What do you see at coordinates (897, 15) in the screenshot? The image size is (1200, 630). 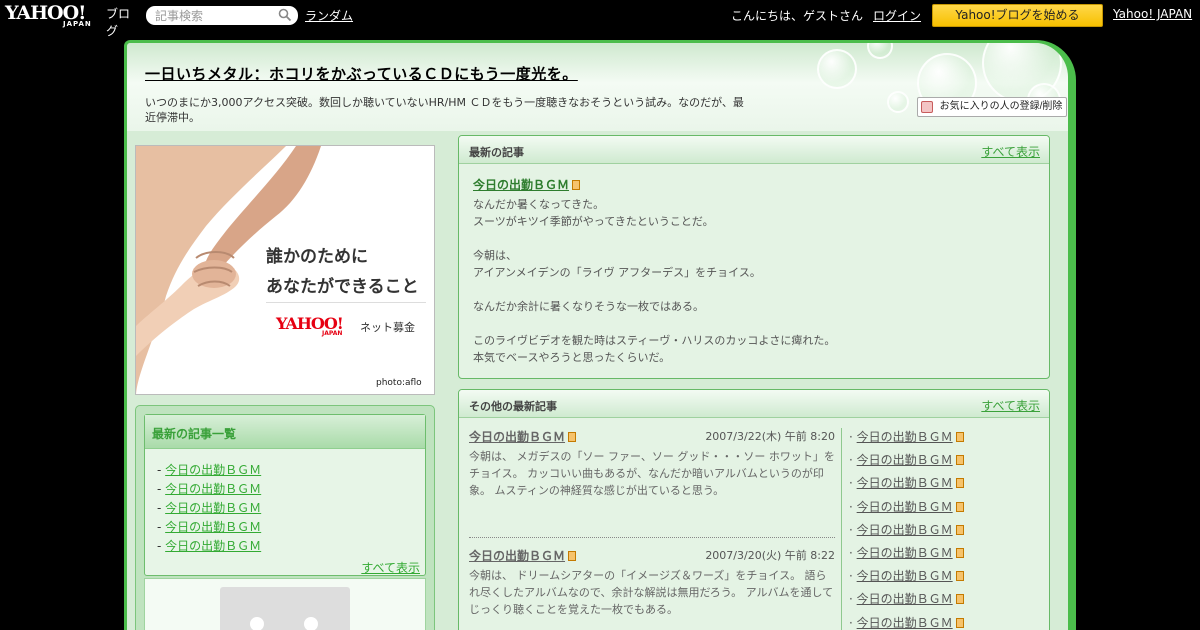 I see `login-link: ログイン` at bounding box center [897, 15].